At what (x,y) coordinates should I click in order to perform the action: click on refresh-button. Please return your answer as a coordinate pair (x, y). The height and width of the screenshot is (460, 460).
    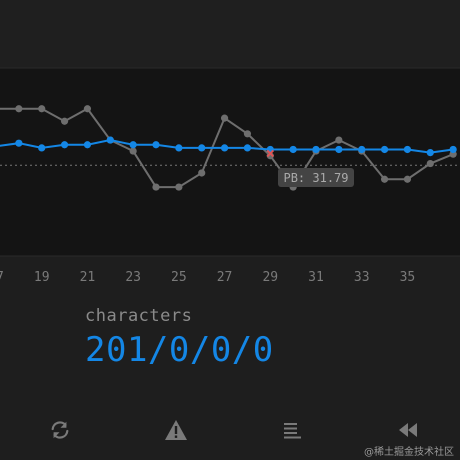
    Looking at the image, I should click on (60, 430).